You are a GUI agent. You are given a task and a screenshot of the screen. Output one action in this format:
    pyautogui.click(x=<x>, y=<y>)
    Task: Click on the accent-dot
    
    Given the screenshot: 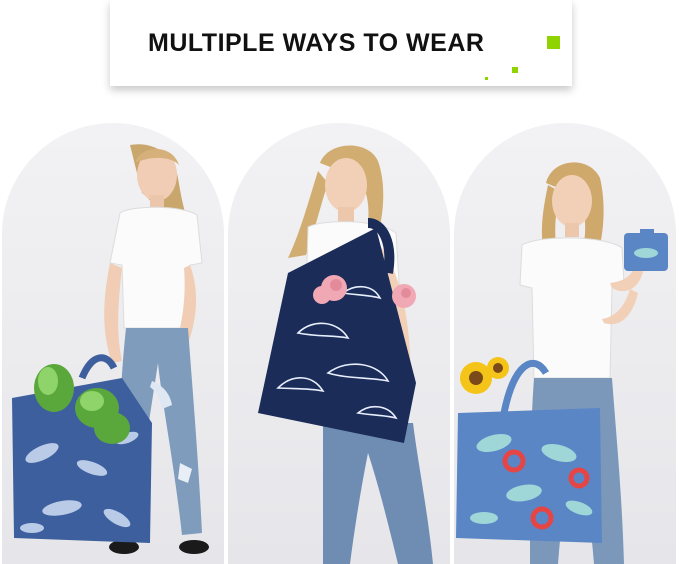 What is the action you would take?
    pyautogui.click(x=486, y=78)
    